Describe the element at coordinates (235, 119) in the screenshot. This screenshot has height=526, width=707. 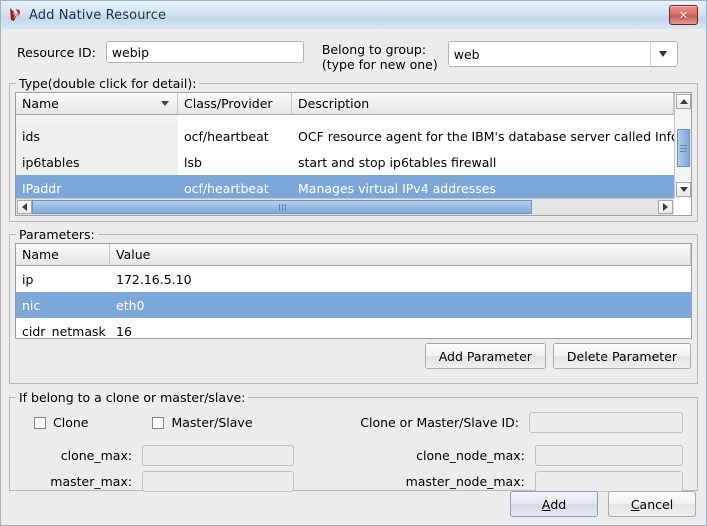
I see `type-cell-class` at that location.